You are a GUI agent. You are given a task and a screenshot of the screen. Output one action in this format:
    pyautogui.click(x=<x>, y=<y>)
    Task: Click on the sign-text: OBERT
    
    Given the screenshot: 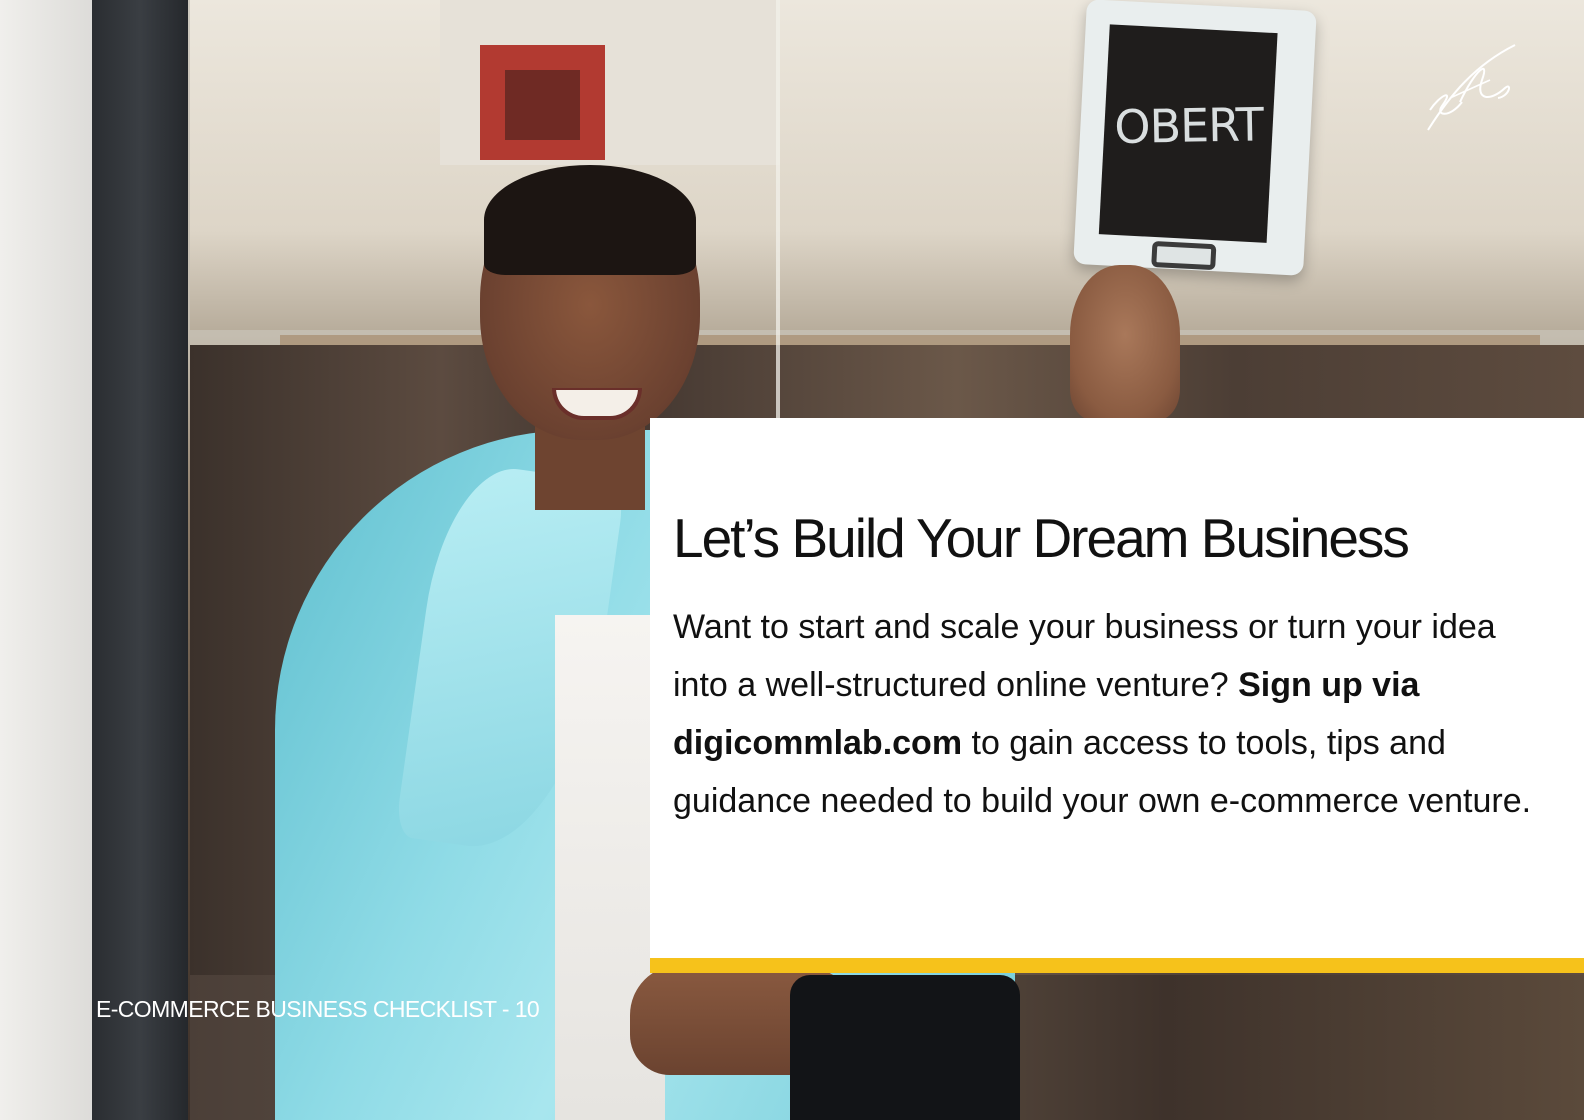 What is the action you would take?
    pyautogui.click(x=1188, y=125)
    